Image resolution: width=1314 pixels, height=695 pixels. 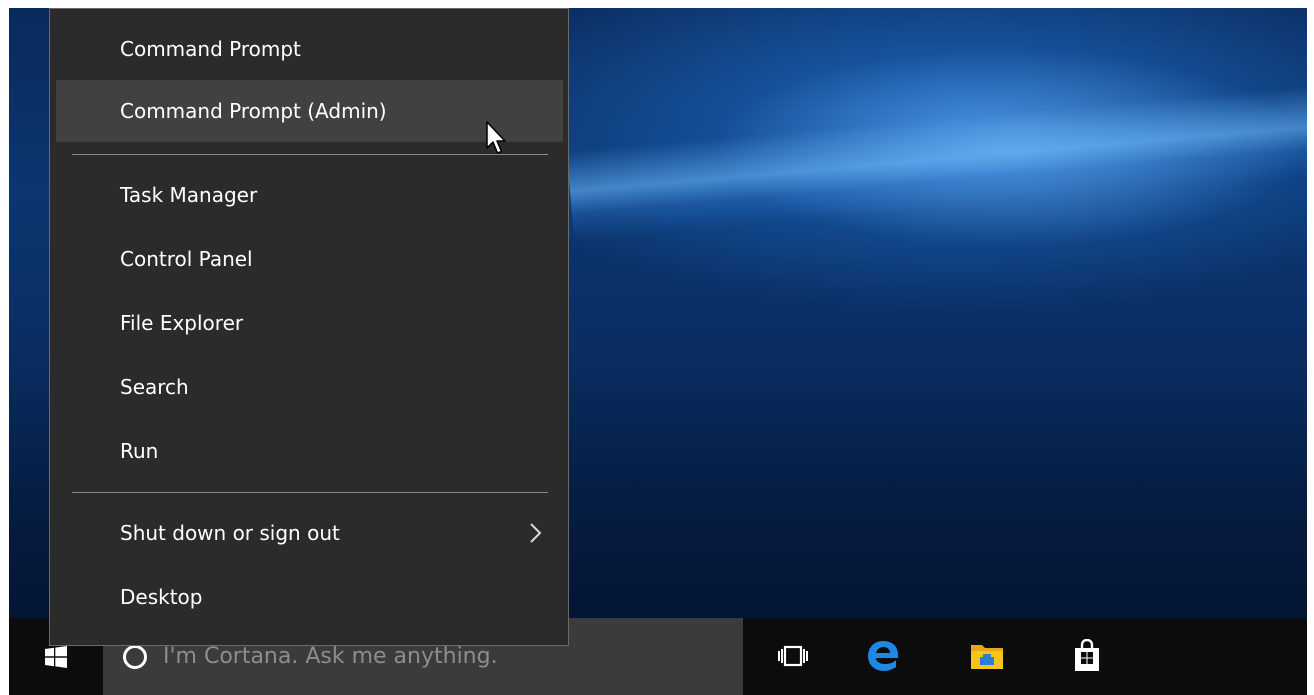 What do you see at coordinates (309, 451) in the screenshot?
I see `menu-item-run: Run` at bounding box center [309, 451].